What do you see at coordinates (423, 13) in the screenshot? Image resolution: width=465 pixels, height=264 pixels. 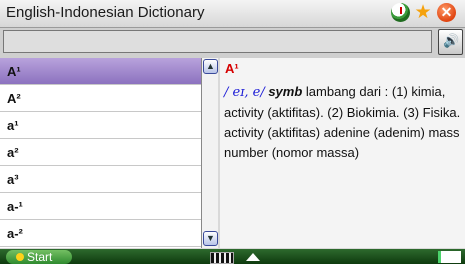 I see `star-icon: ★` at bounding box center [423, 13].